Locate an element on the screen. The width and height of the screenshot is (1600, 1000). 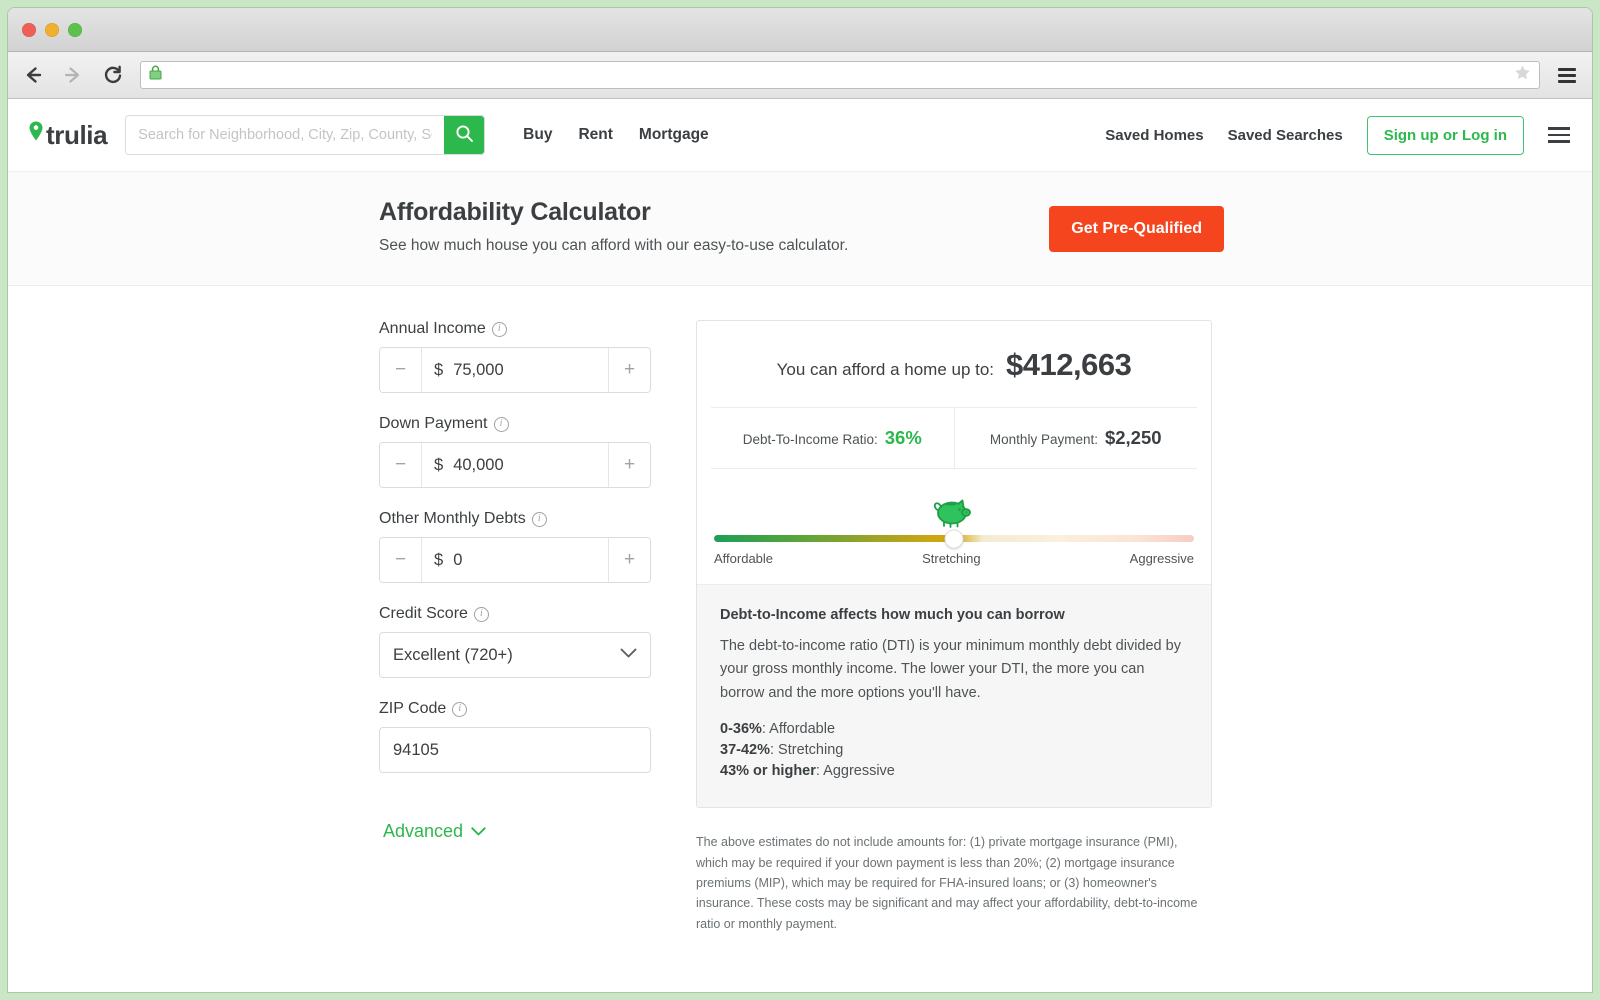
affordability-slider-track is located at coordinates (954, 538).